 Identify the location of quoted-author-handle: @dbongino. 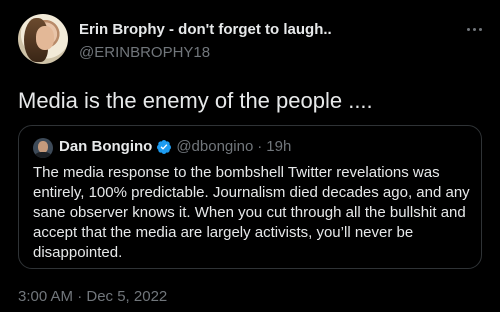
(214, 146).